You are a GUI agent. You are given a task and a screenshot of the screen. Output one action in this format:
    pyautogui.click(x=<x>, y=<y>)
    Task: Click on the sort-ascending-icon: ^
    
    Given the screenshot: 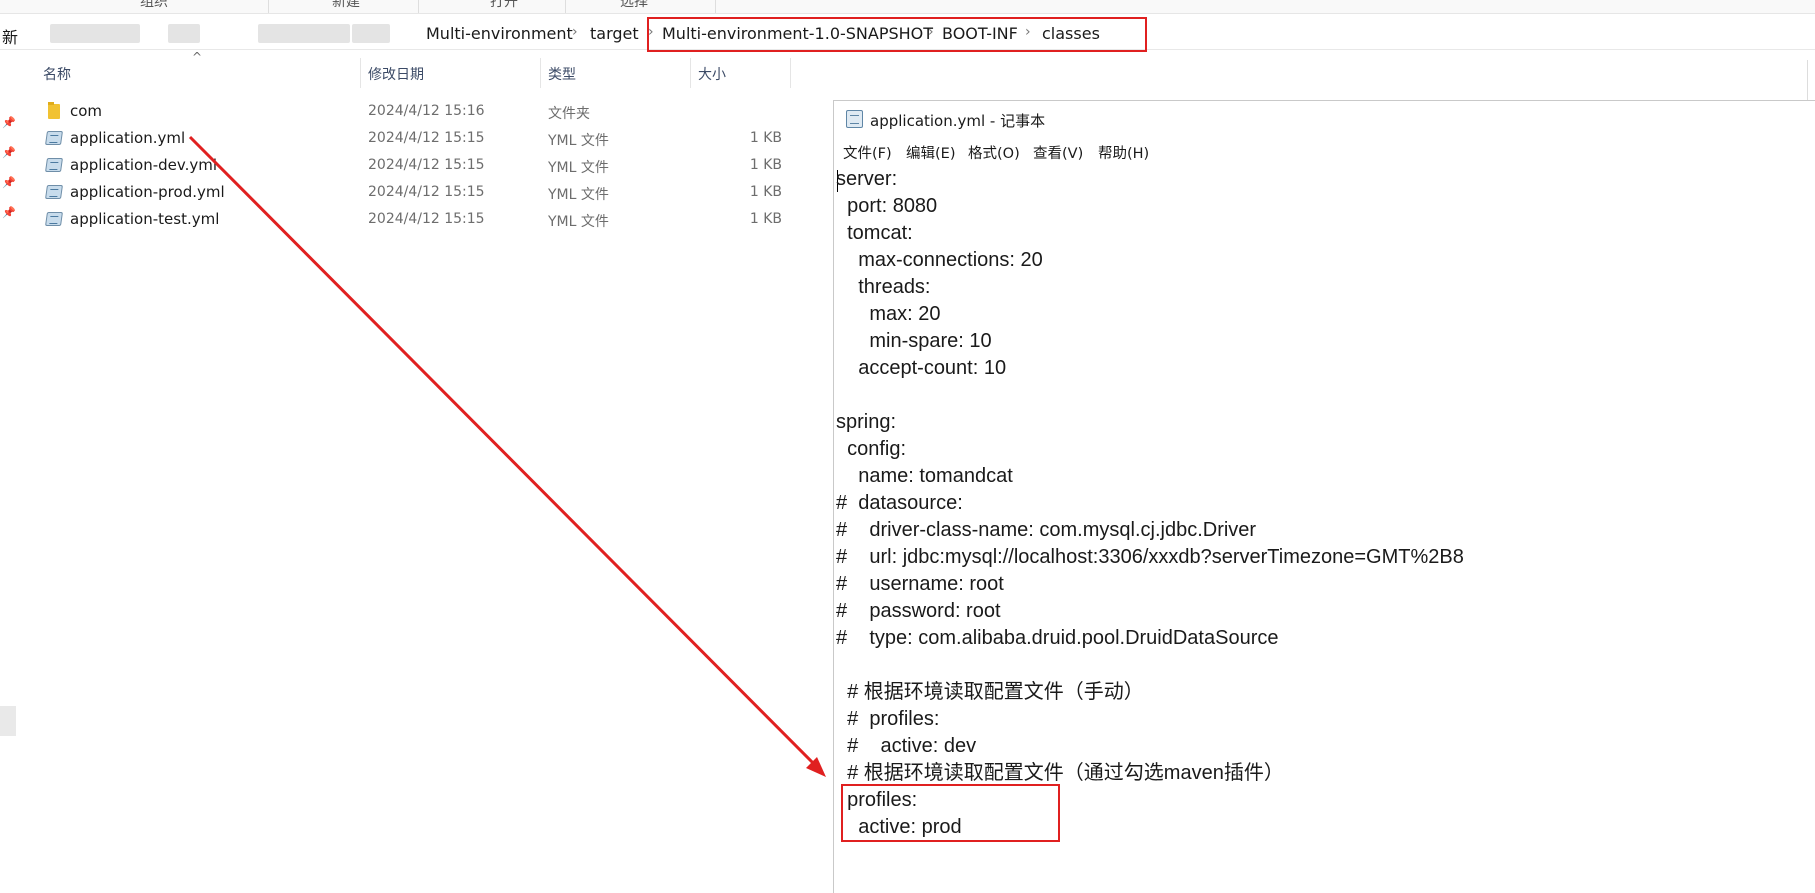 What is the action you would take?
    pyautogui.click(x=197, y=57)
    